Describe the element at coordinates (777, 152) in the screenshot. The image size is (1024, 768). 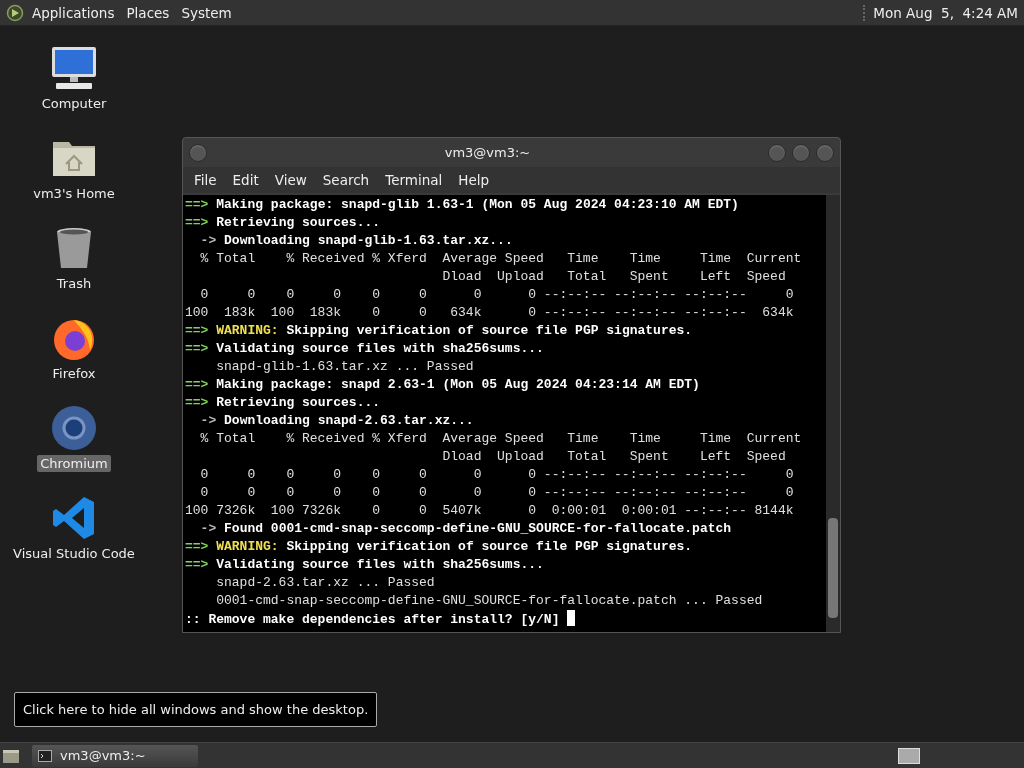
I see `minimize-button` at that location.